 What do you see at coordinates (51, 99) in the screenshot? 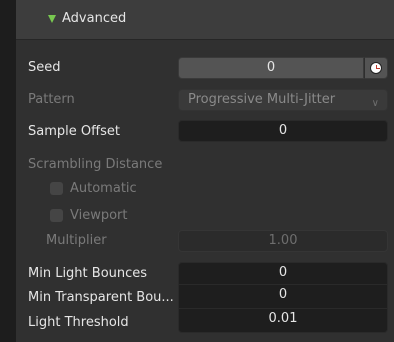
I see `pattern-label: Pattern` at bounding box center [51, 99].